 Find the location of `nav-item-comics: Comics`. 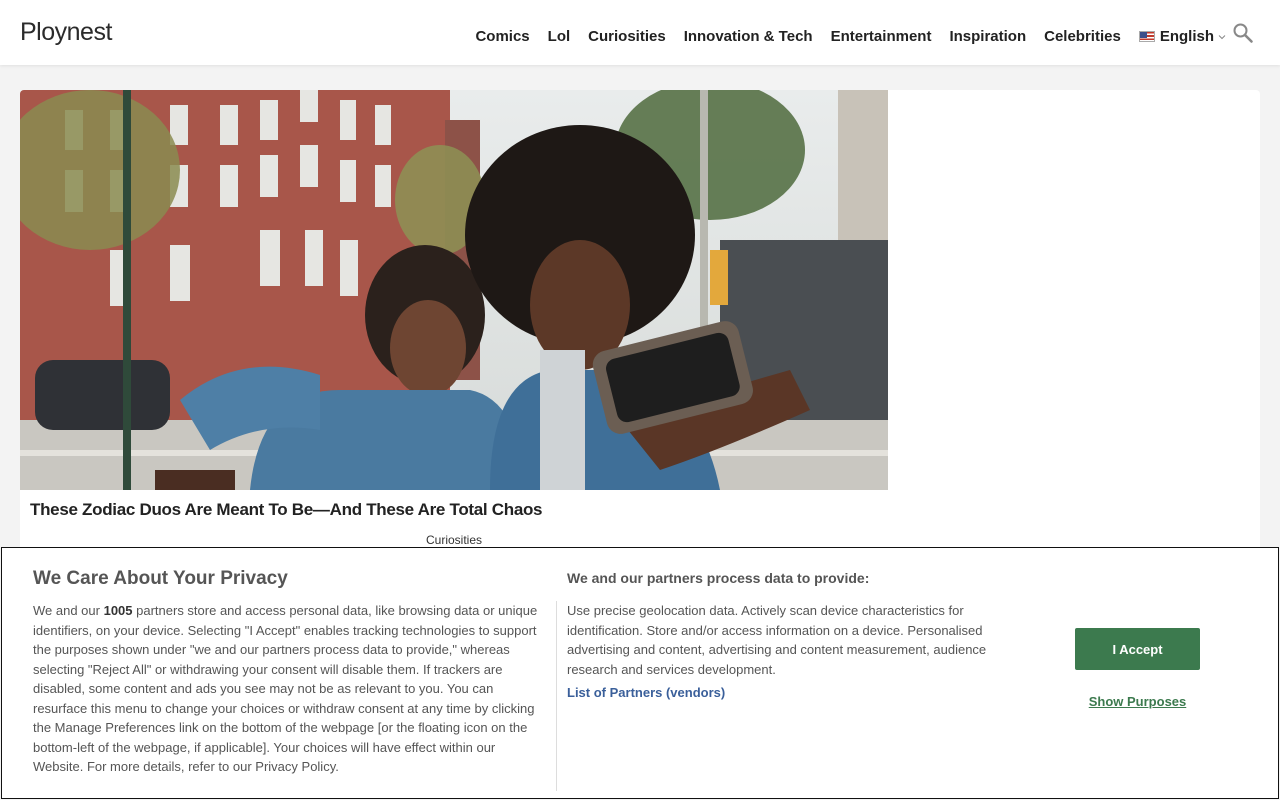

nav-item-comics: Comics is located at coordinates (502, 36).